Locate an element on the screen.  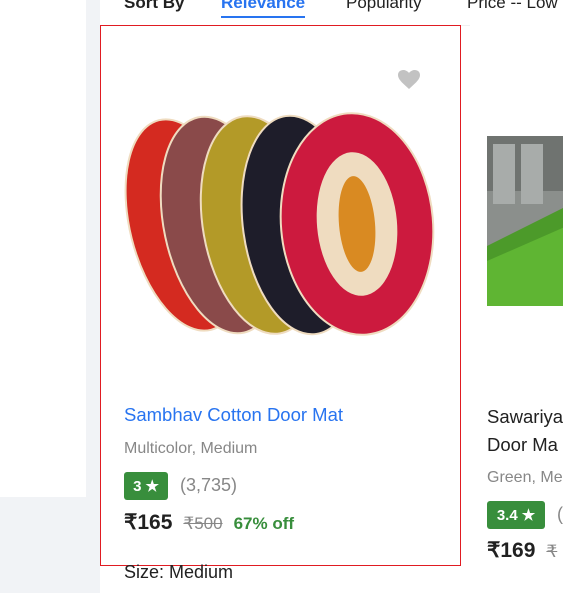
original-price: ₹500 is located at coordinates (203, 523).